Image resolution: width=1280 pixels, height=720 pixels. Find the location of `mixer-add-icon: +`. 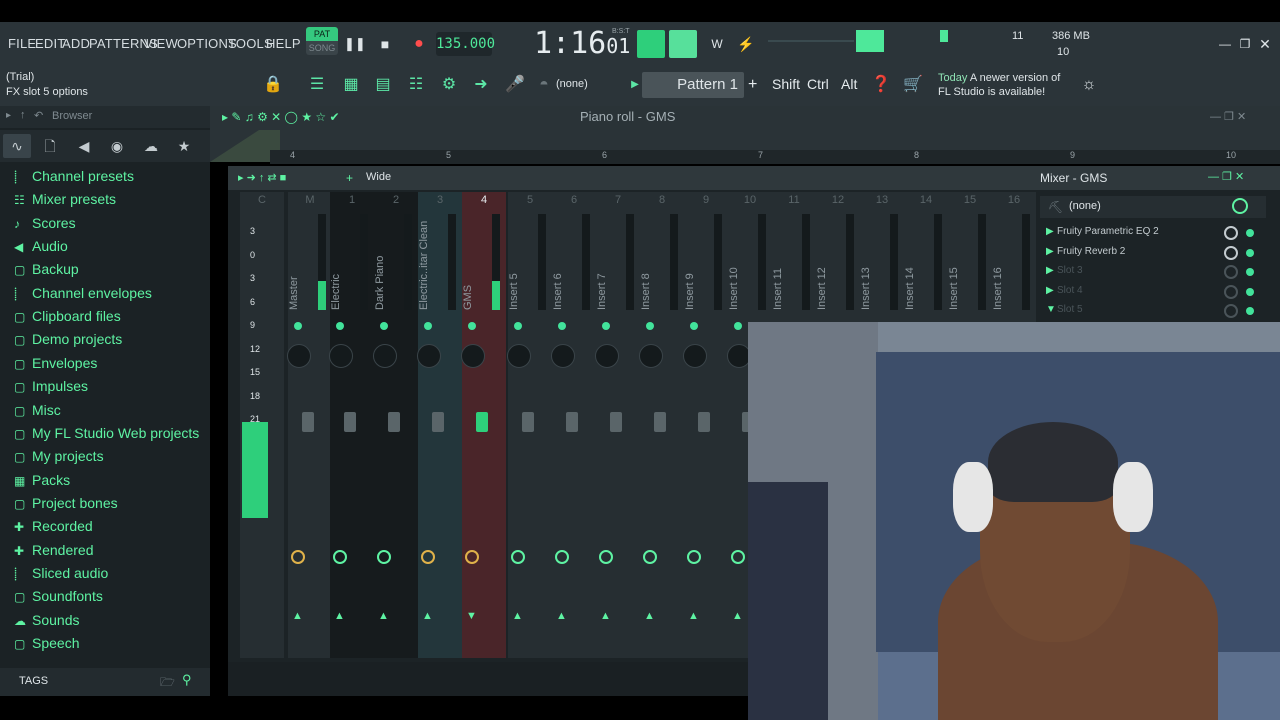

mixer-add-icon: + is located at coordinates (349, 178).